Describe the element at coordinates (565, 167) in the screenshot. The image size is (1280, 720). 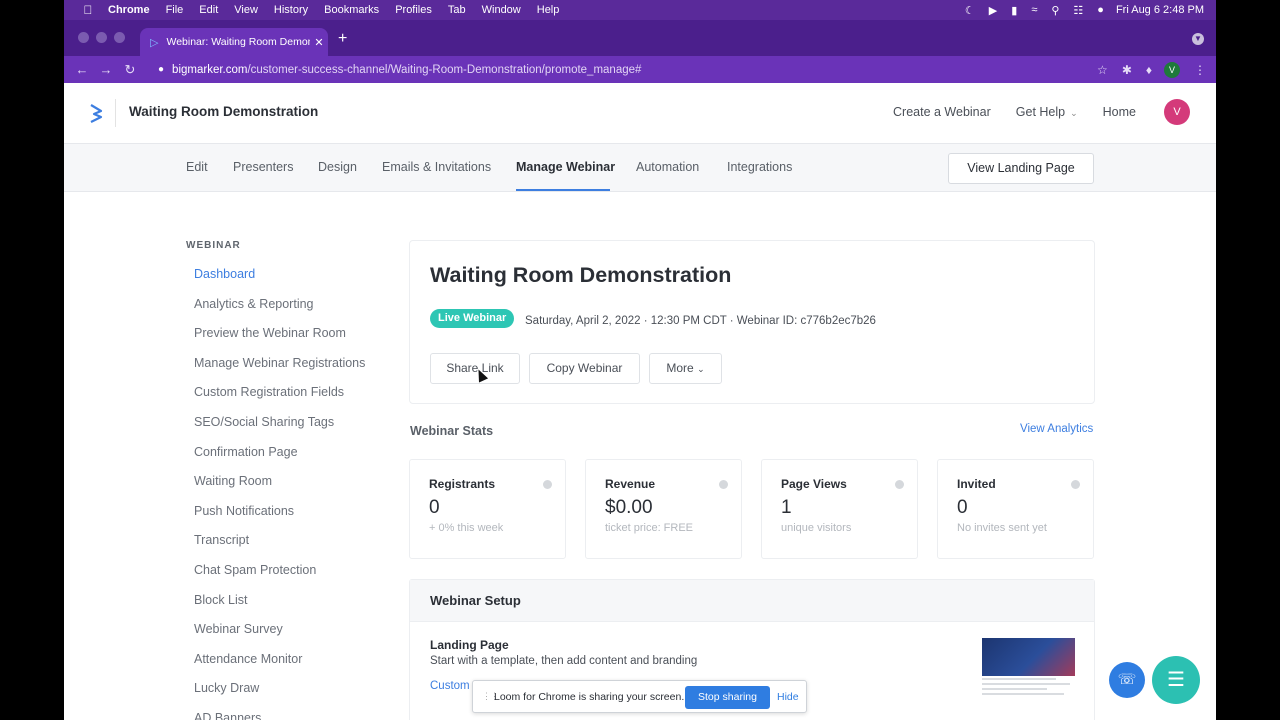
I see `tab-manage-webinar: Manage Webinar` at that location.